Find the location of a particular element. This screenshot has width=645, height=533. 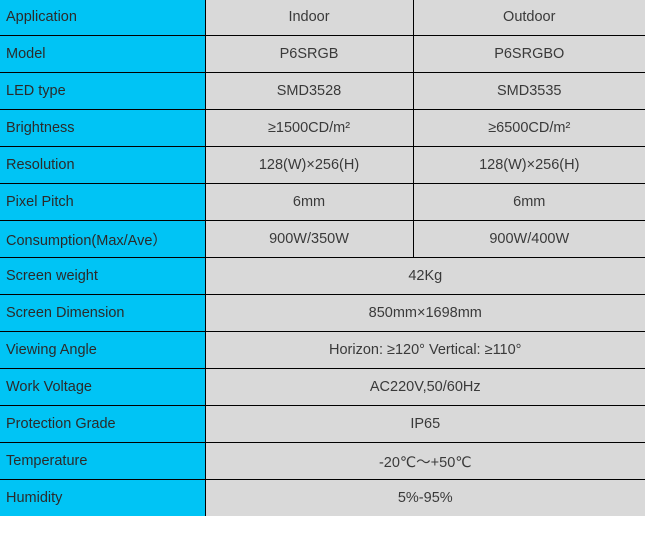

spec-label-cell: Humidity is located at coordinates (103, 497).